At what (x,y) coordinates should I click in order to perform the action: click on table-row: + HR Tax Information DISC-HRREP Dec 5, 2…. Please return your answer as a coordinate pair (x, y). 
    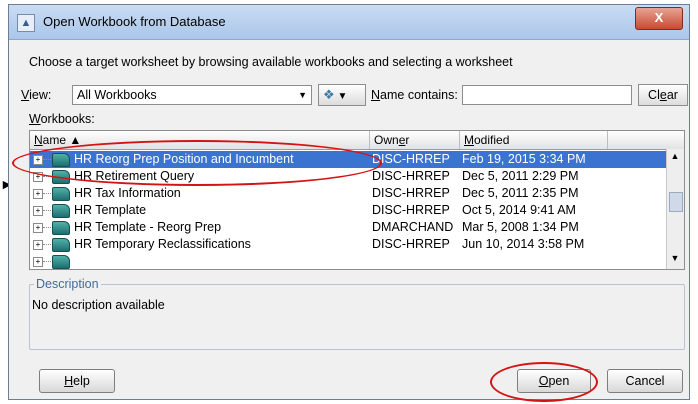
    Looking at the image, I should click on (348, 193).